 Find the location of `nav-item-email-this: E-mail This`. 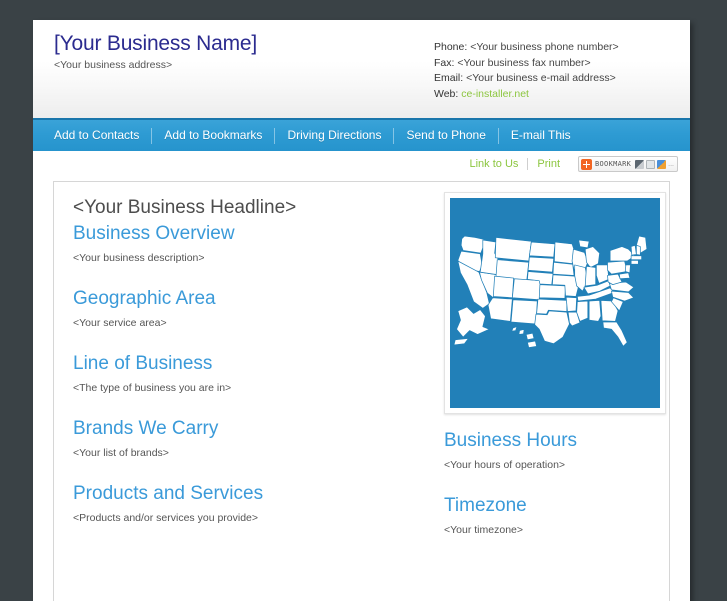

nav-item-email-this: E-mail This is located at coordinates (541, 135).